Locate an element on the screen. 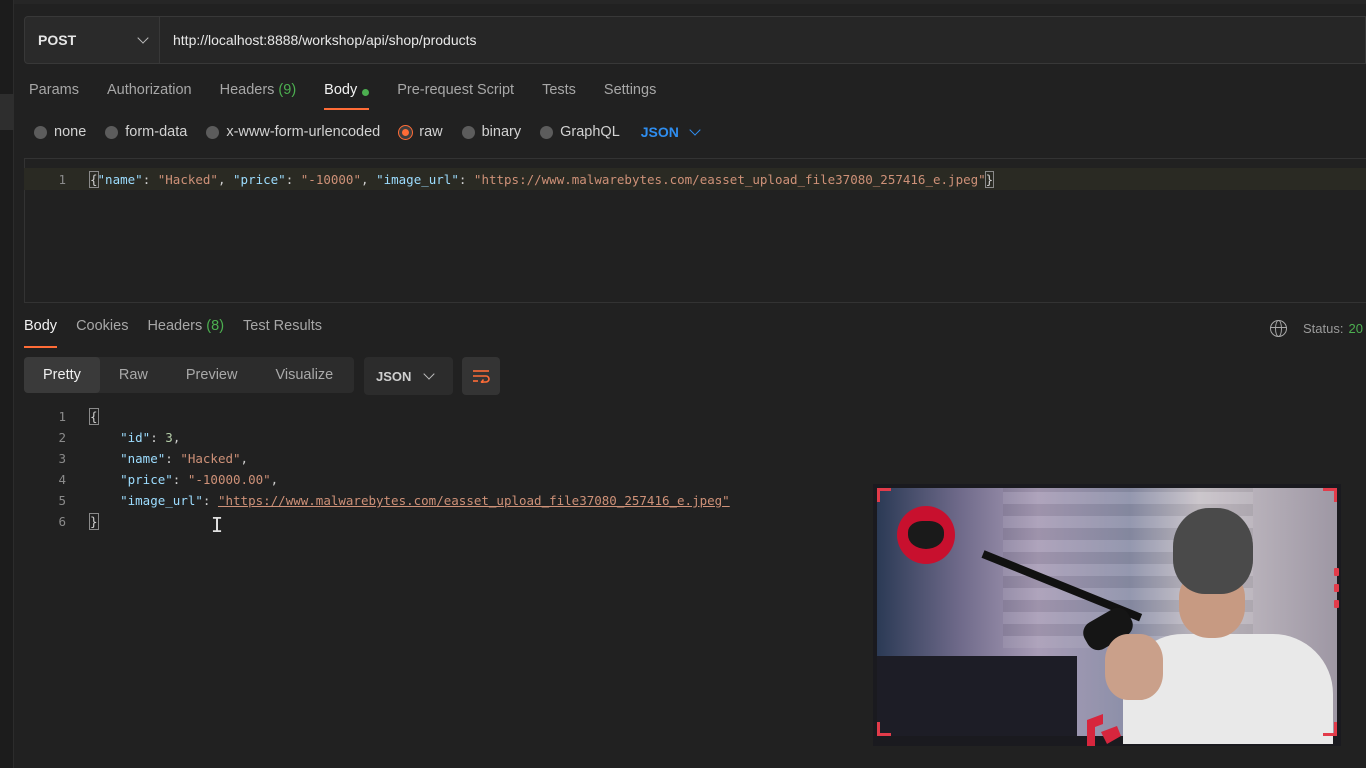  radio-label: none is located at coordinates (70, 132).